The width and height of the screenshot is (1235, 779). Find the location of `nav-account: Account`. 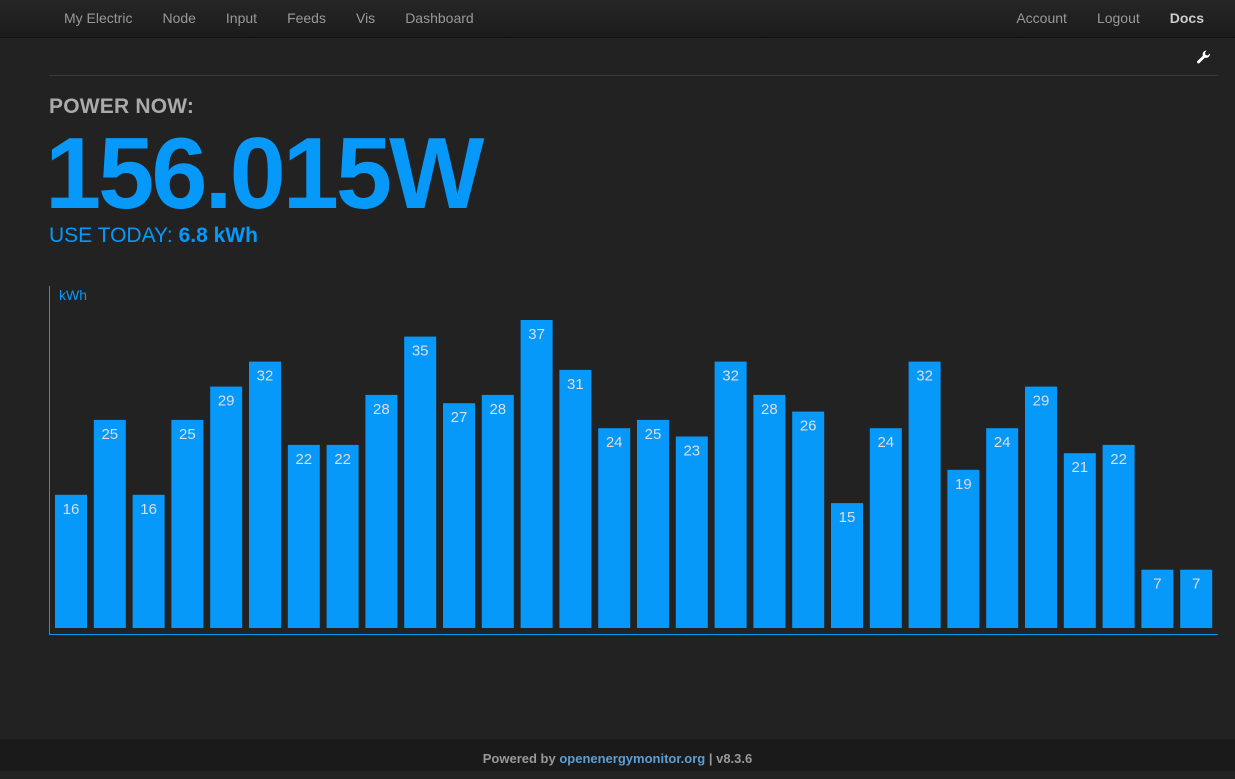

nav-account: Account is located at coordinates (1041, 18).